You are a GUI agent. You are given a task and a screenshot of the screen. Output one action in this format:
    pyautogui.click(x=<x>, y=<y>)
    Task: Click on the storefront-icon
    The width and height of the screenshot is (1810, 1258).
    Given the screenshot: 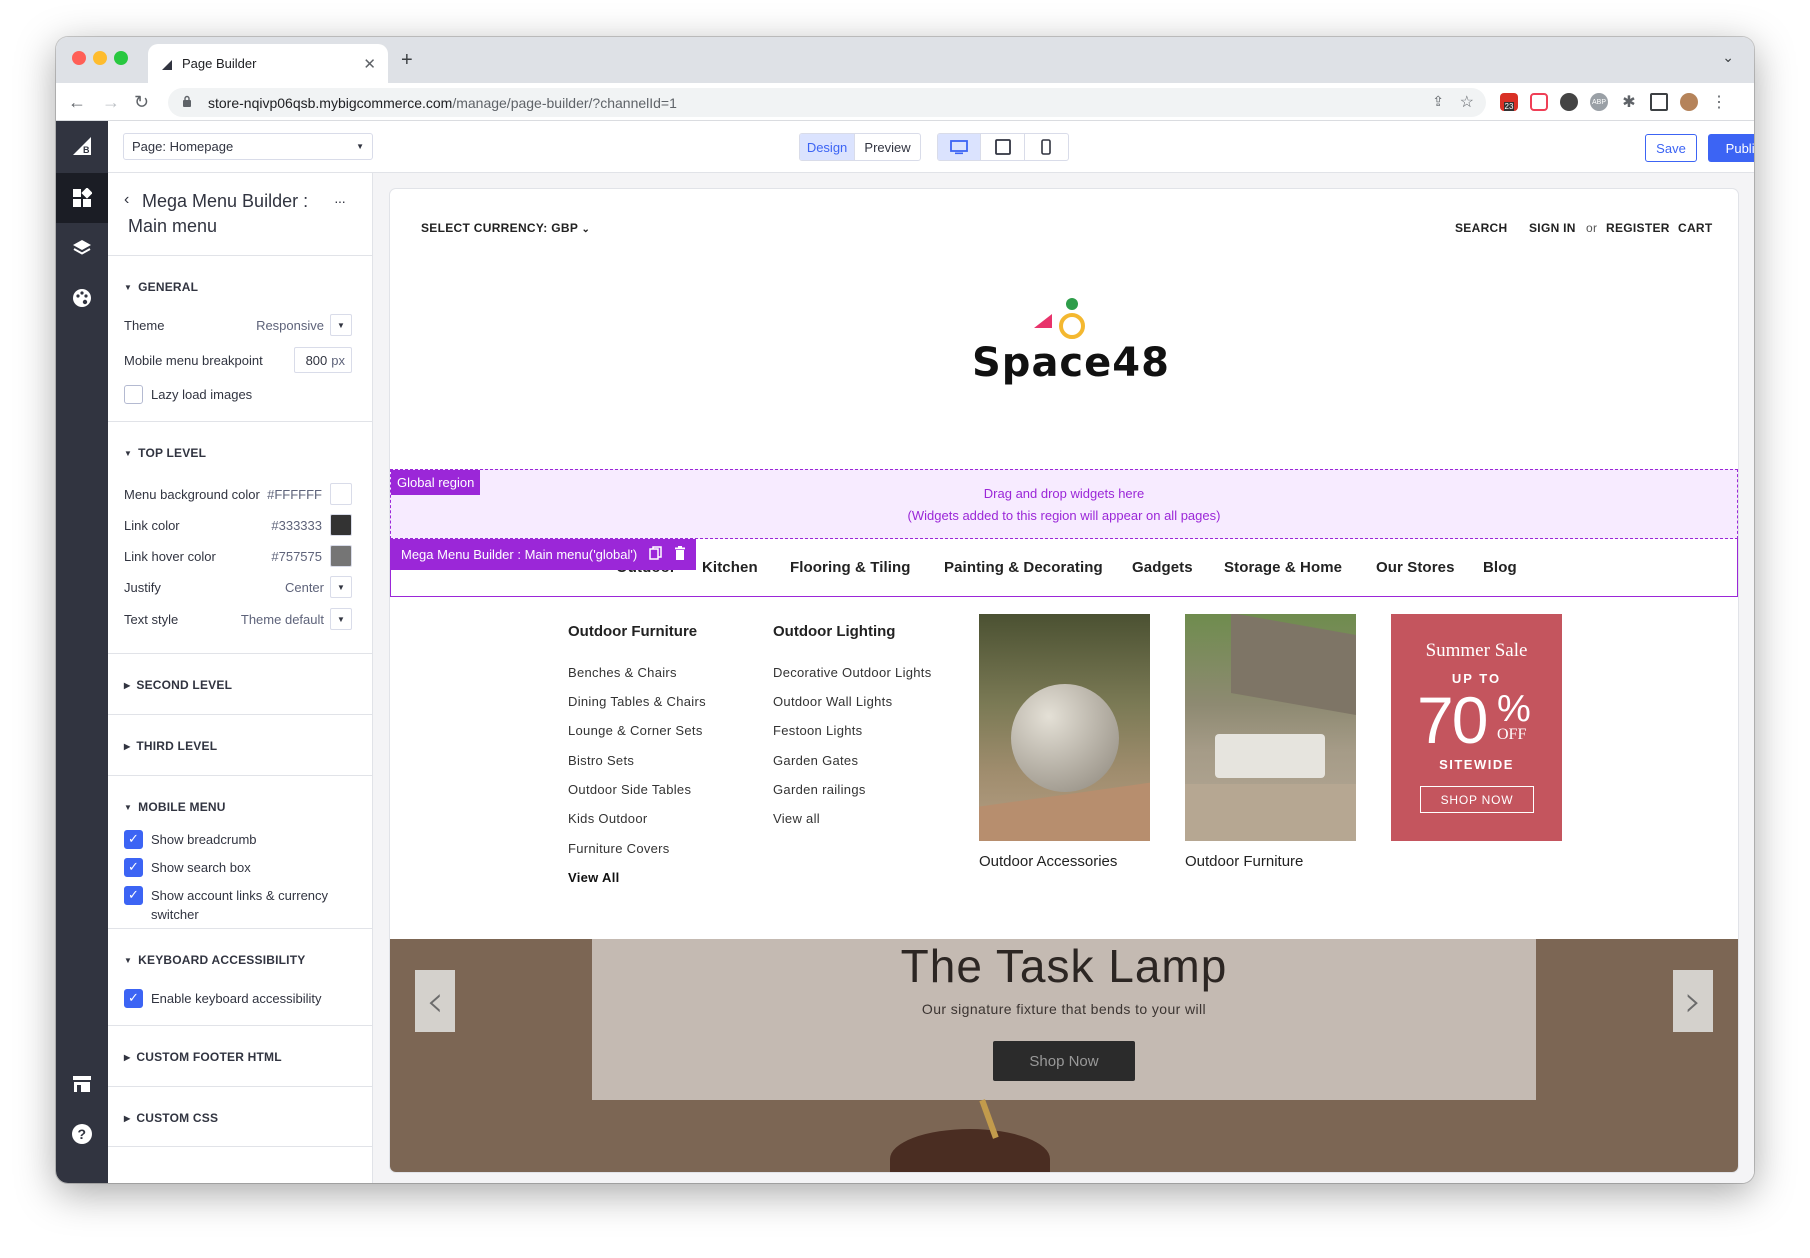 What is the action you would take?
    pyautogui.click(x=82, y=1084)
    